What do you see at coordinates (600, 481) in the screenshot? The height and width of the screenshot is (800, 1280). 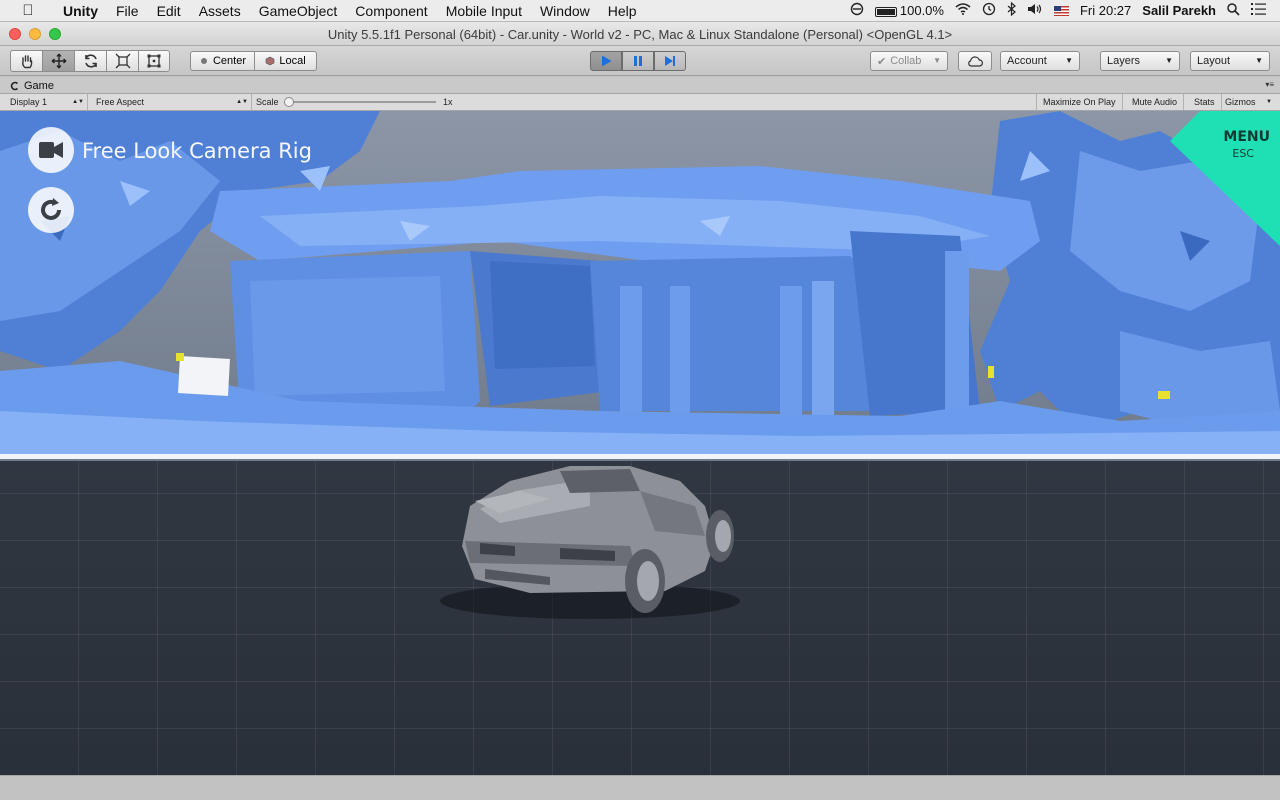 I see `car-engine-vents` at bounding box center [600, 481].